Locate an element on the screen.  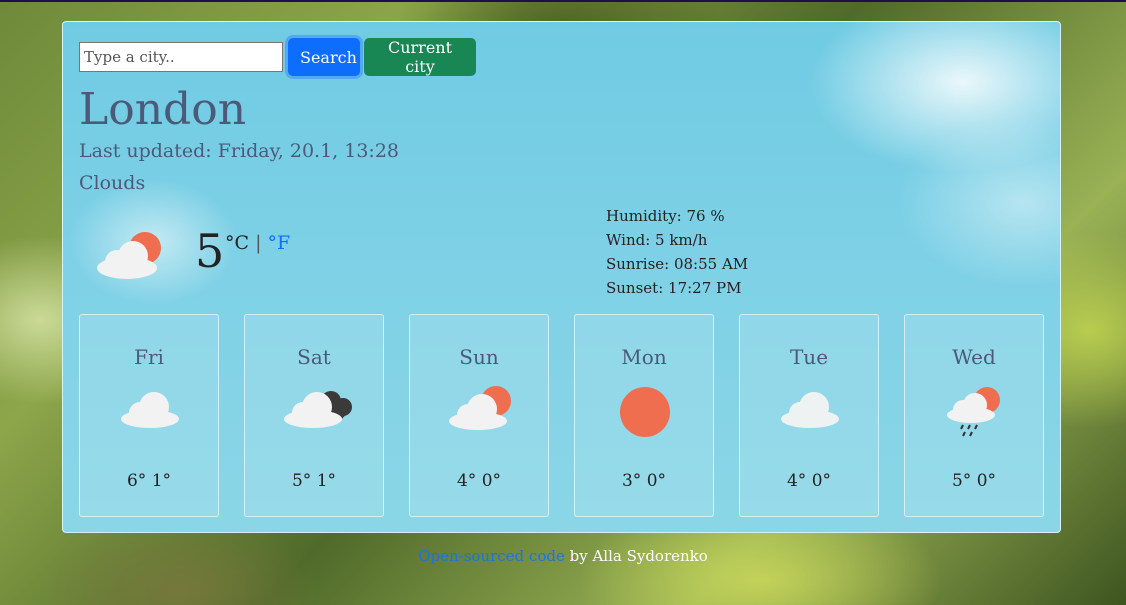
forecast-day: Sat 5° 1° is located at coordinates (314, 415).